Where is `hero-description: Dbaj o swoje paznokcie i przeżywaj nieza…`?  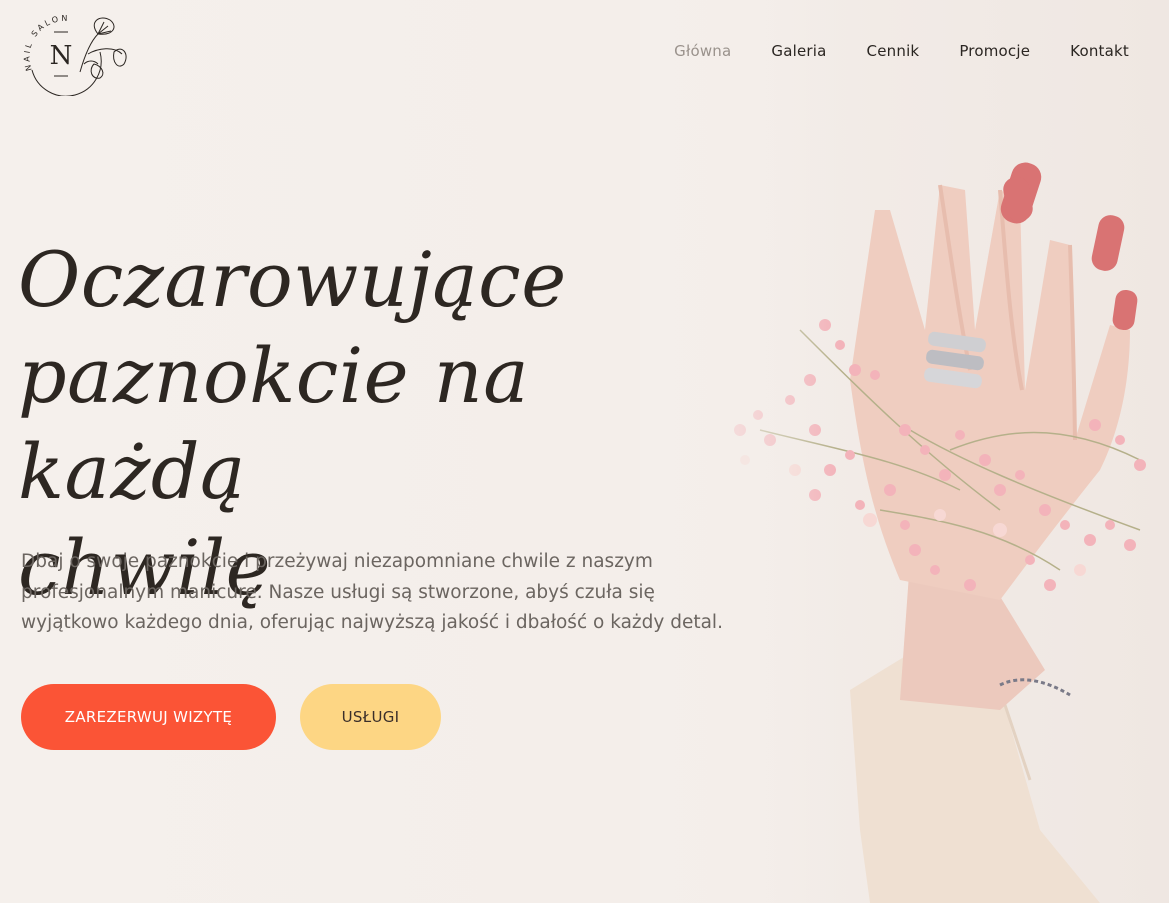 hero-description: Dbaj o swoje paznokcie i przeżywaj nieza… is located at coordinates (372, 592).